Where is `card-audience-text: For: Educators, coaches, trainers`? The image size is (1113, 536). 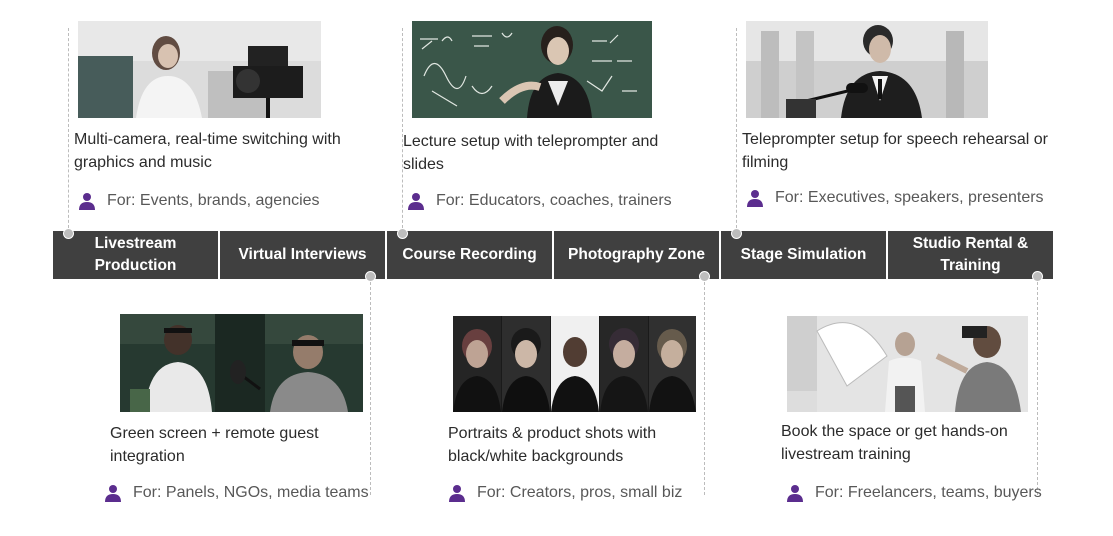
card-audience-text: For: Educators, coaches, trainers is located at coordinates (554, 200).